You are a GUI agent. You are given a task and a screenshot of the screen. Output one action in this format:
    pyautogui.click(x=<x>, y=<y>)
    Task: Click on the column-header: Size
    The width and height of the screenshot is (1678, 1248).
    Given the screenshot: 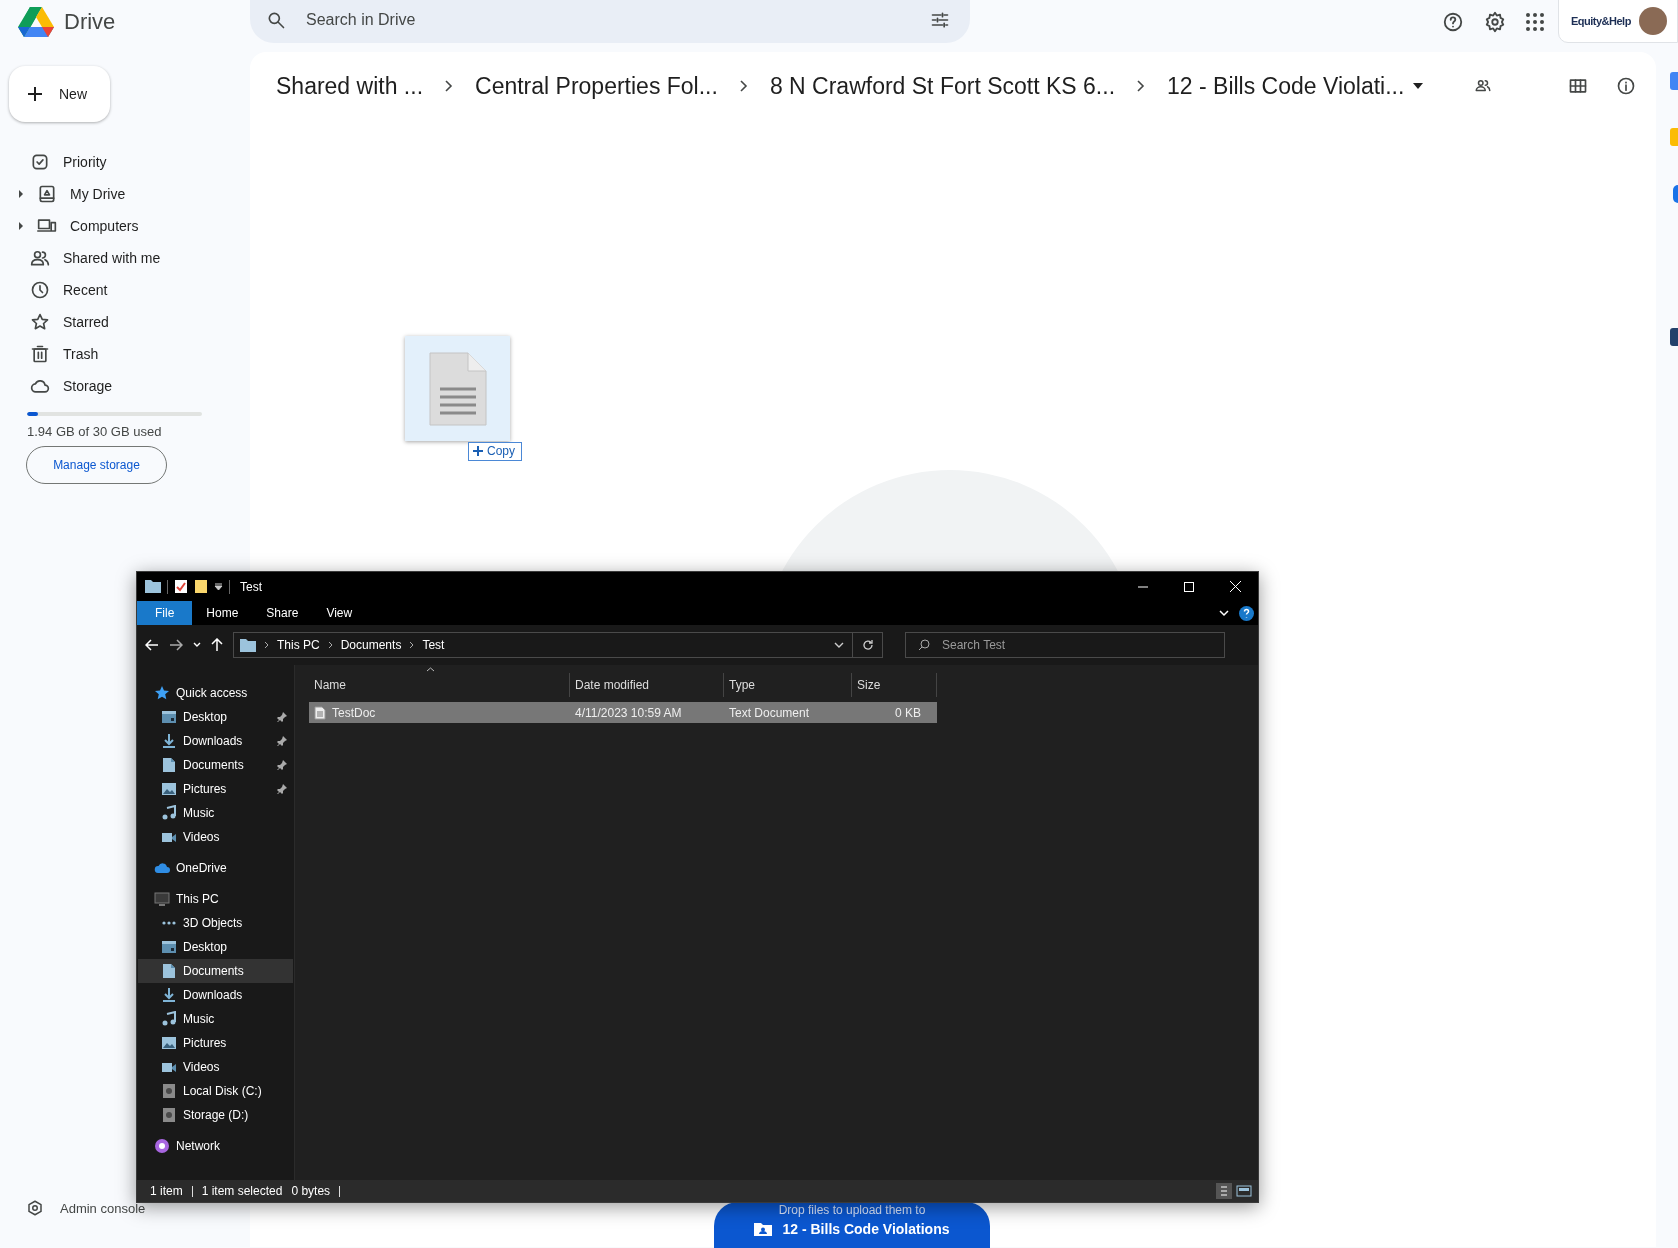 What is the action you would take?
    pyautogui.click(x=894, y=685)
    